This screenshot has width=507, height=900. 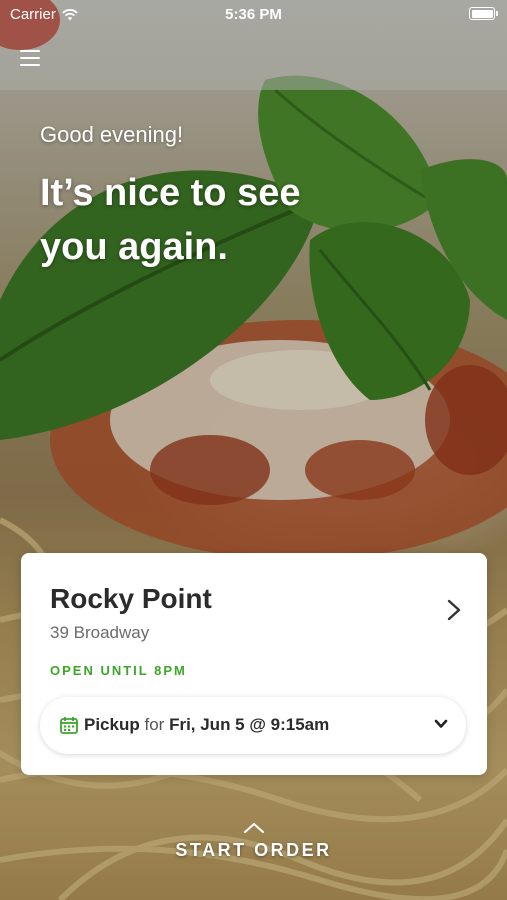 I want to click on pickup-datetime: Fri, Jun 5 @ 9:15am, so click(x=249, y=724).